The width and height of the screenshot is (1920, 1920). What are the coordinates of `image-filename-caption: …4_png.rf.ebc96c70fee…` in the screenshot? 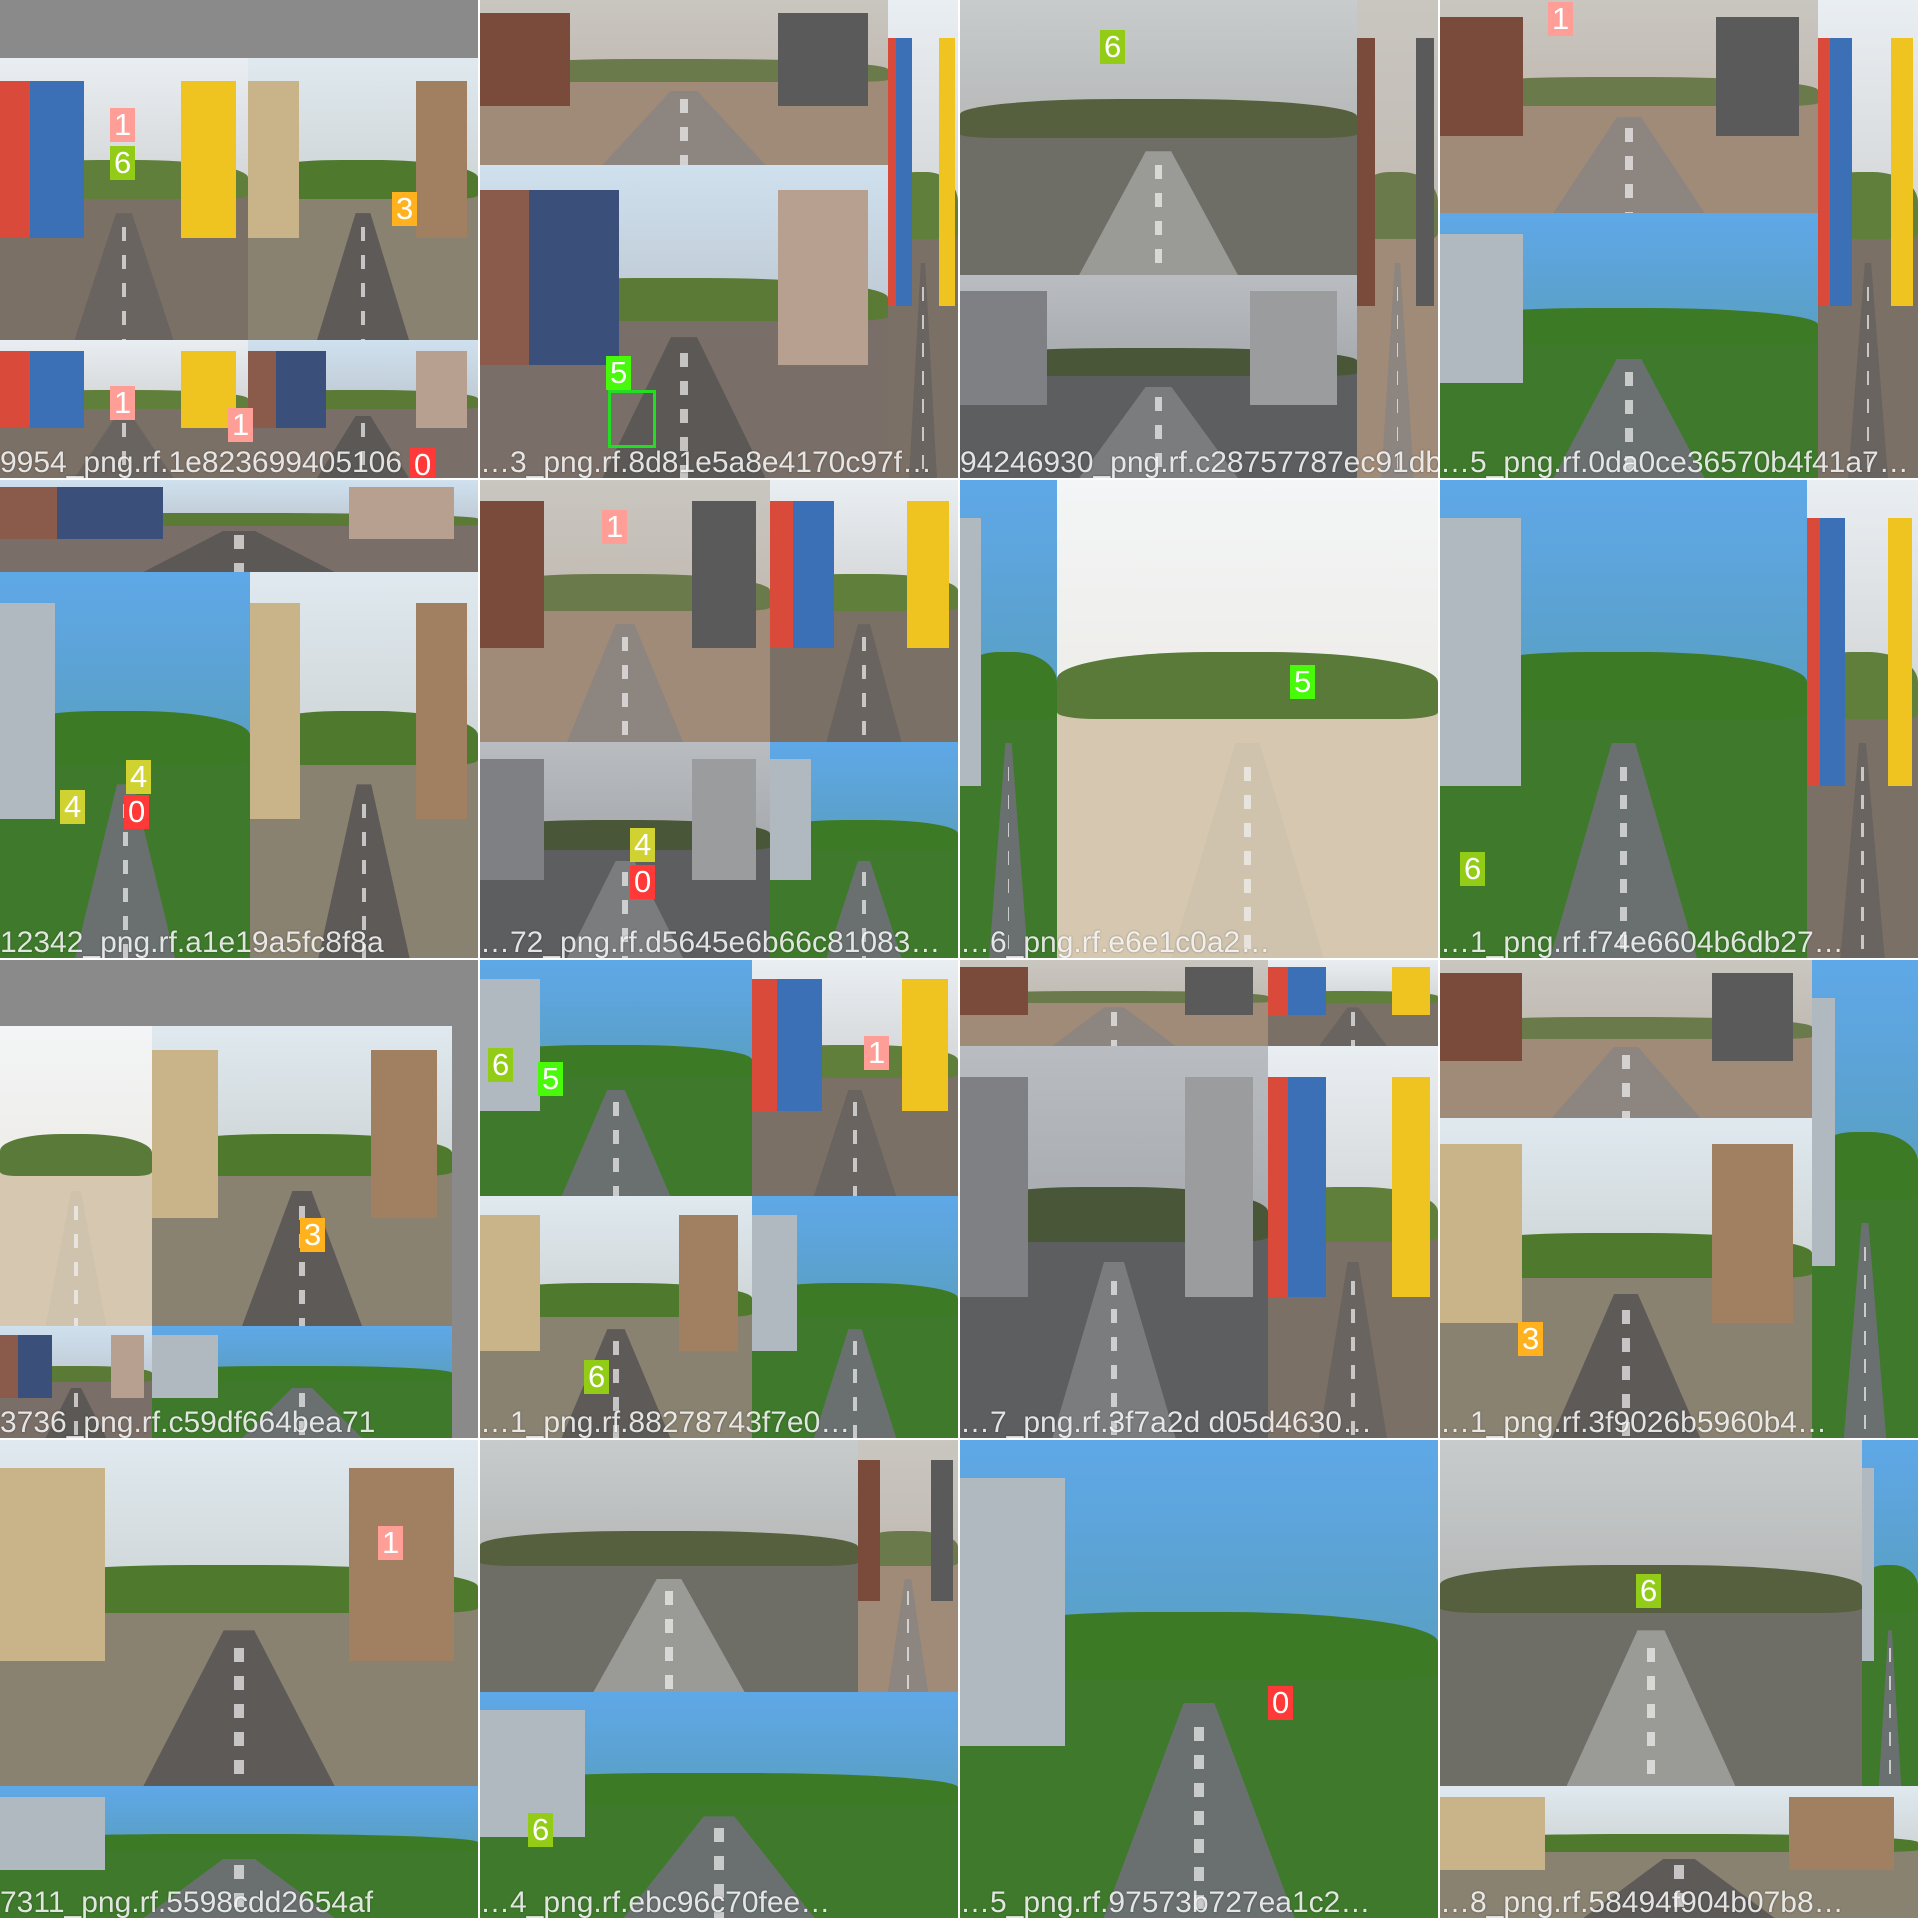 It's located at (655, 1902).